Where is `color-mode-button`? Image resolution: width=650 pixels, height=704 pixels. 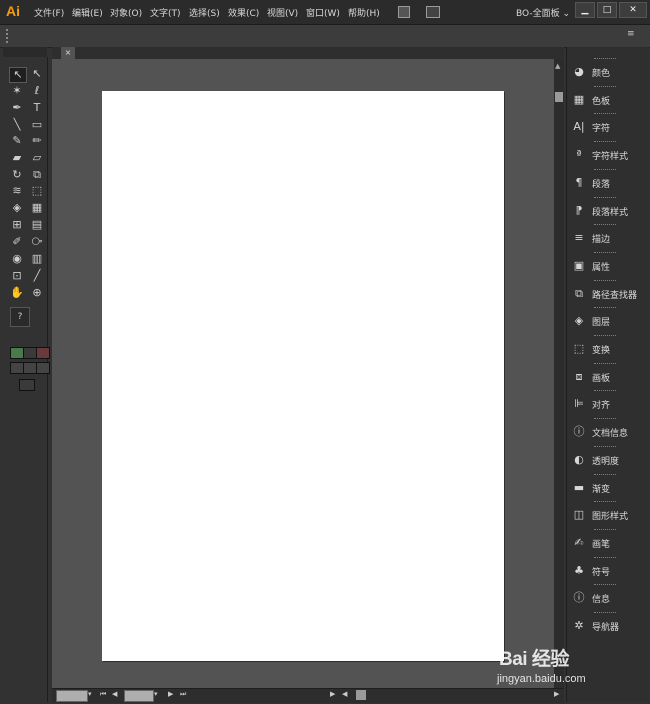 color-mode-button is located at coordinates (17, 353).